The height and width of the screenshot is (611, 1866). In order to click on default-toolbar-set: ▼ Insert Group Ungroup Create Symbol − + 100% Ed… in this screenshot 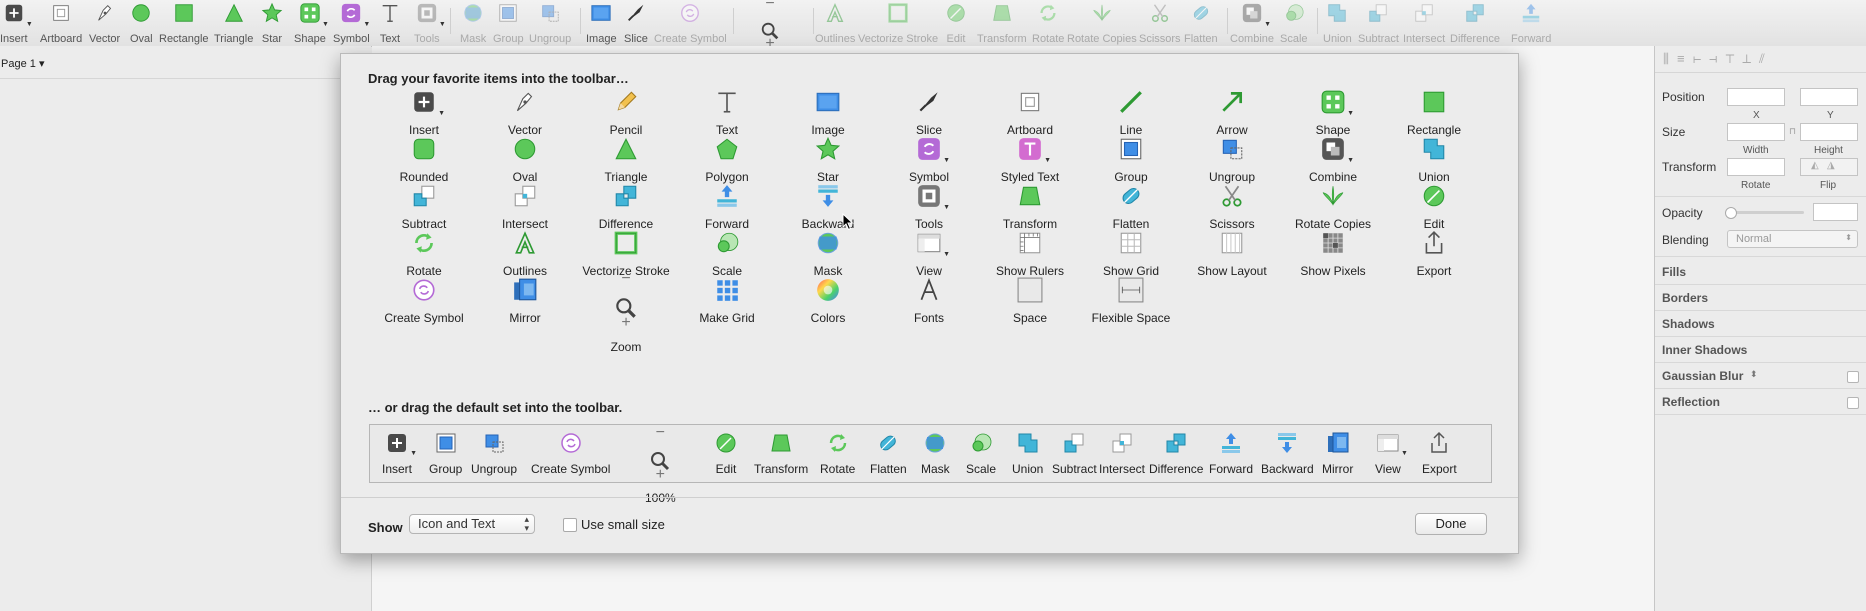, I will do `click(930, 464)`.